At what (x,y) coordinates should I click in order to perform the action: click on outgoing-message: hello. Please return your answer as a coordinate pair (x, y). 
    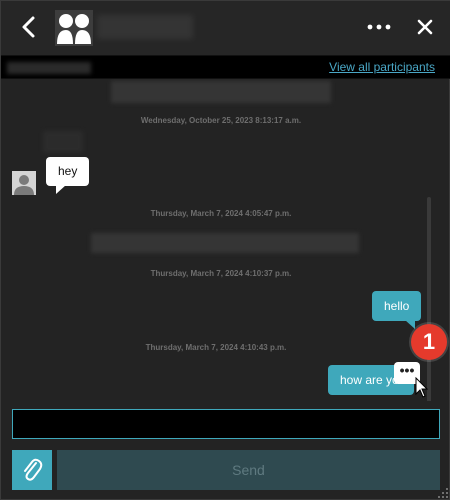
    Looking at the image, I should click on (397, 310).